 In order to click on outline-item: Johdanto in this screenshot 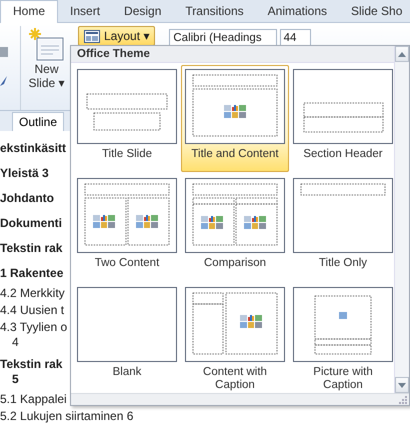, I will do `click(27, 198)`.